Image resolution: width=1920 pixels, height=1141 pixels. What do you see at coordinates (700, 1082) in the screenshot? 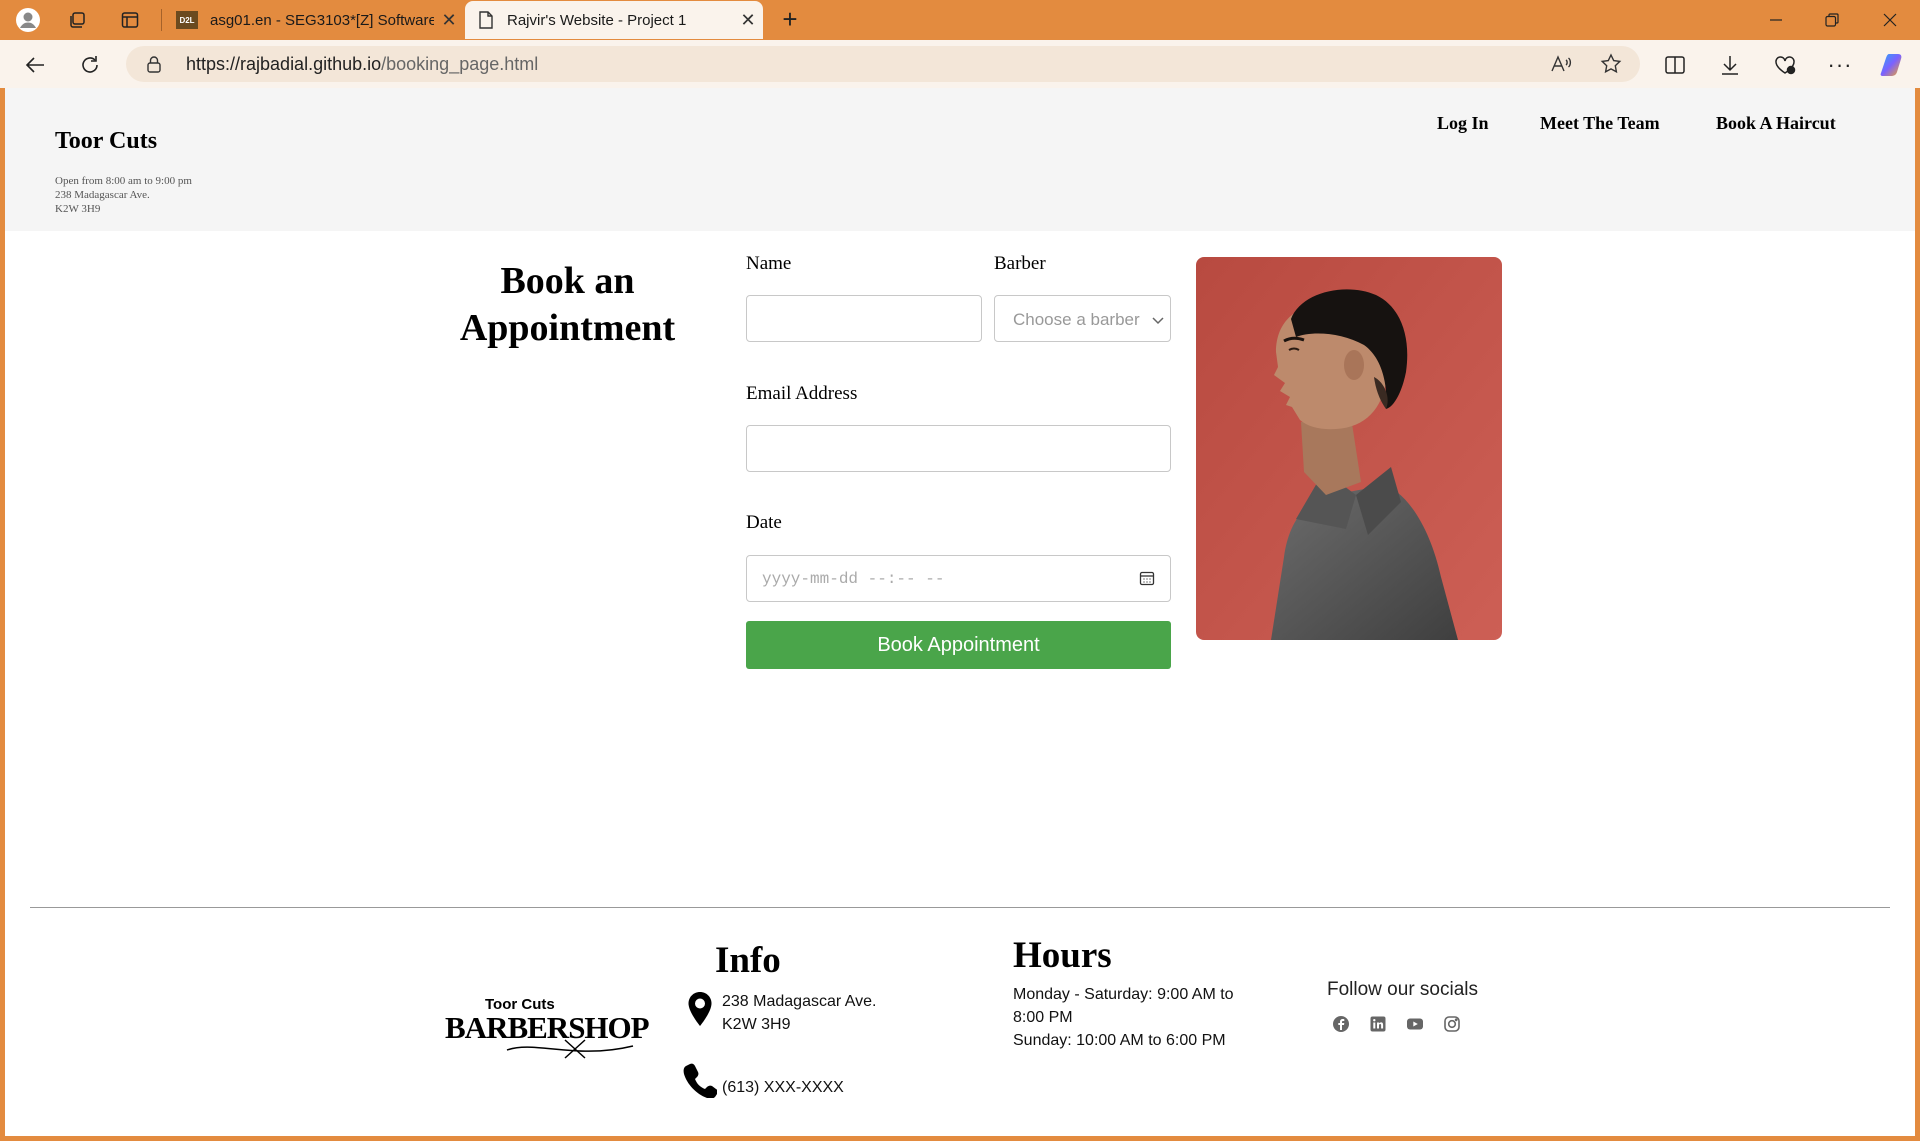
I see `phone-icon` at bounding box center [700, 1082].